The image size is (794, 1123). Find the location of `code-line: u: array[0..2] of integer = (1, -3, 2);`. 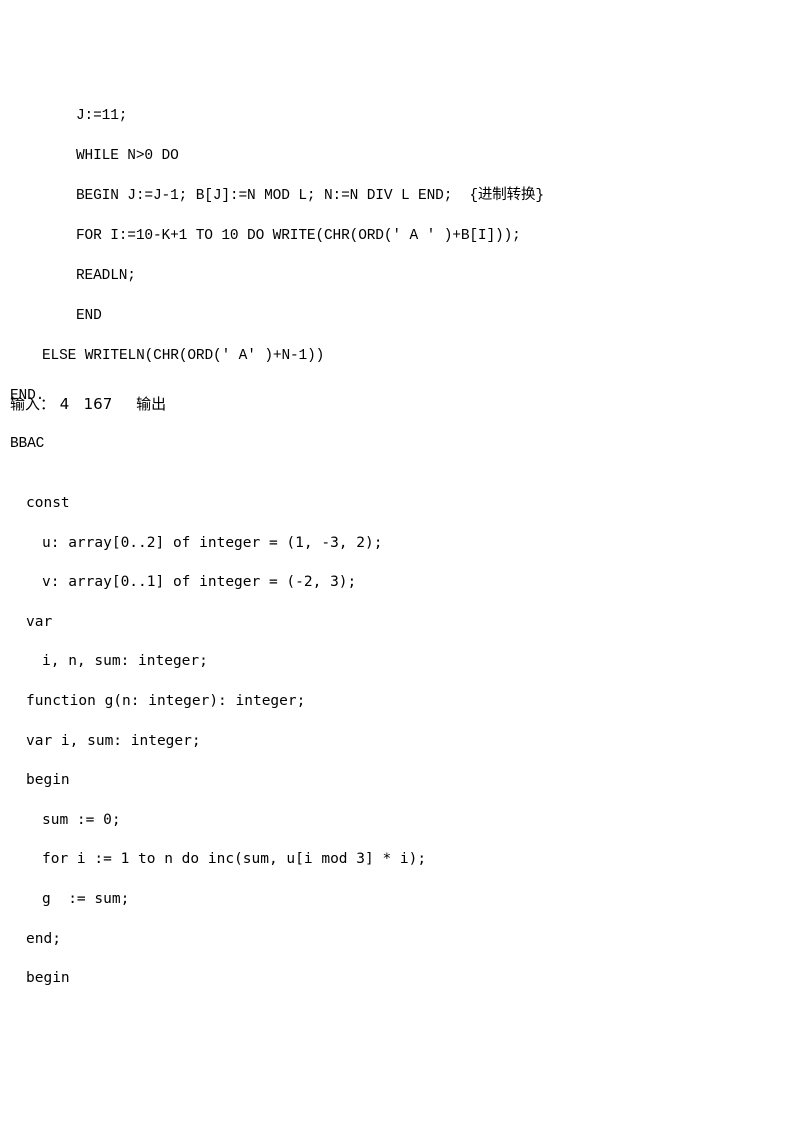

code-line: u: array[0..2] of integer = (1, -3, 2); is located at coordinates (212, 542).